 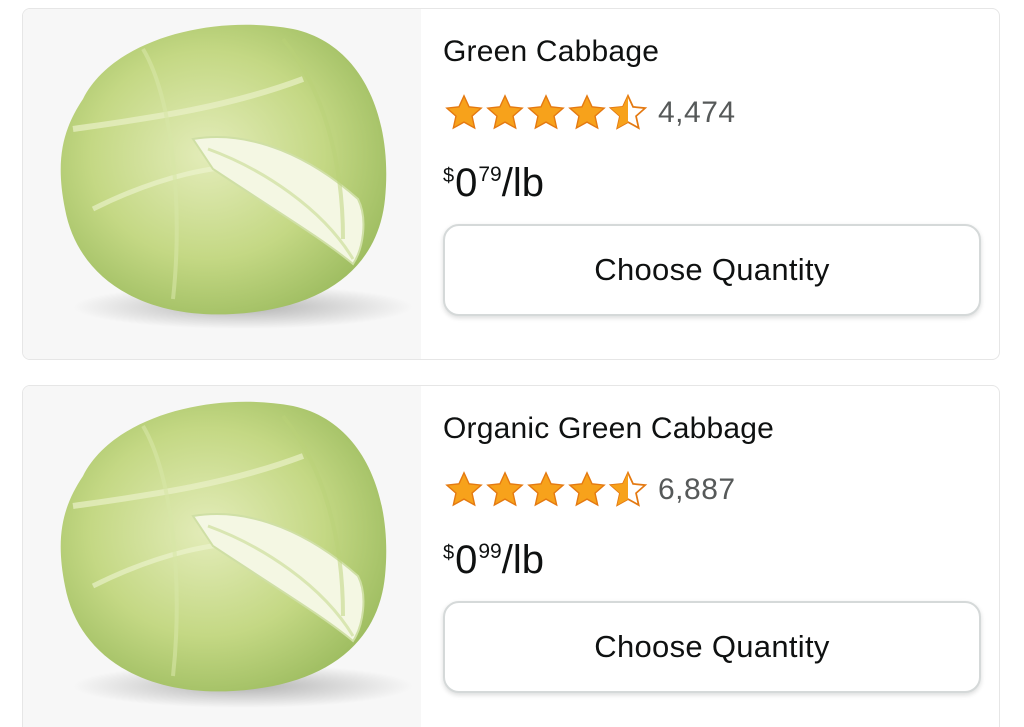 What do you see at coordinates (697, 113) in the screenshot?
I see `rating-count: 4,474` at bounding box center [697, 113].